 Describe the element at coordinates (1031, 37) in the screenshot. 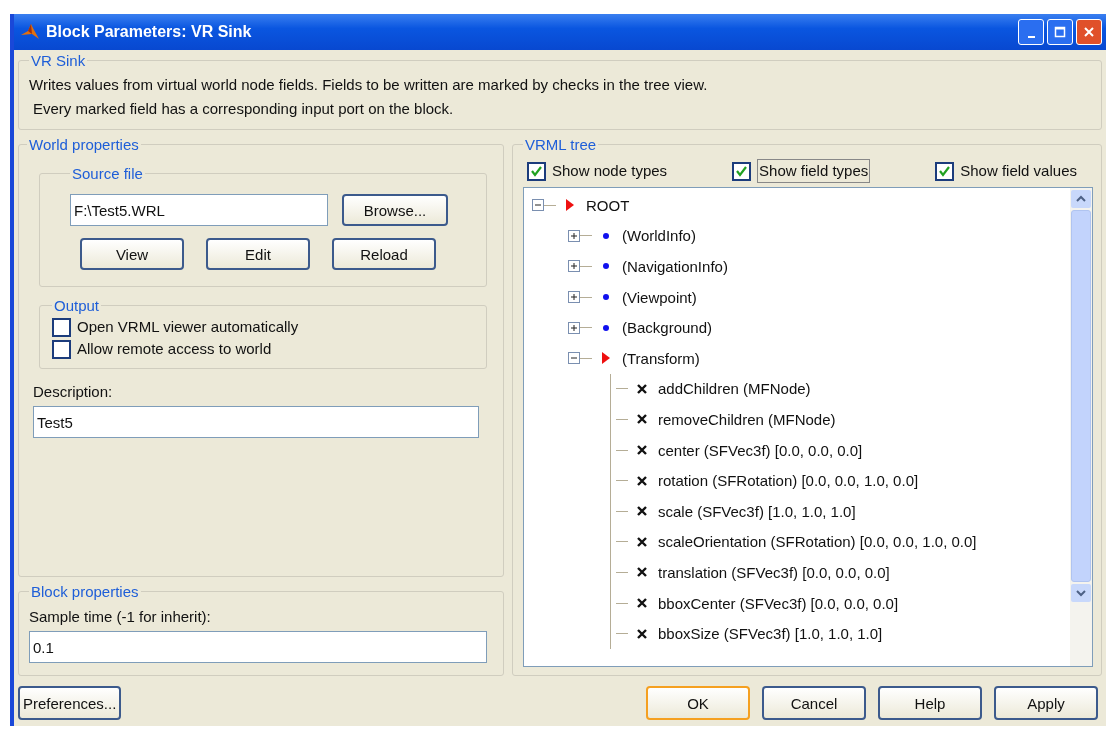

I see `minimize-icon` at that location.